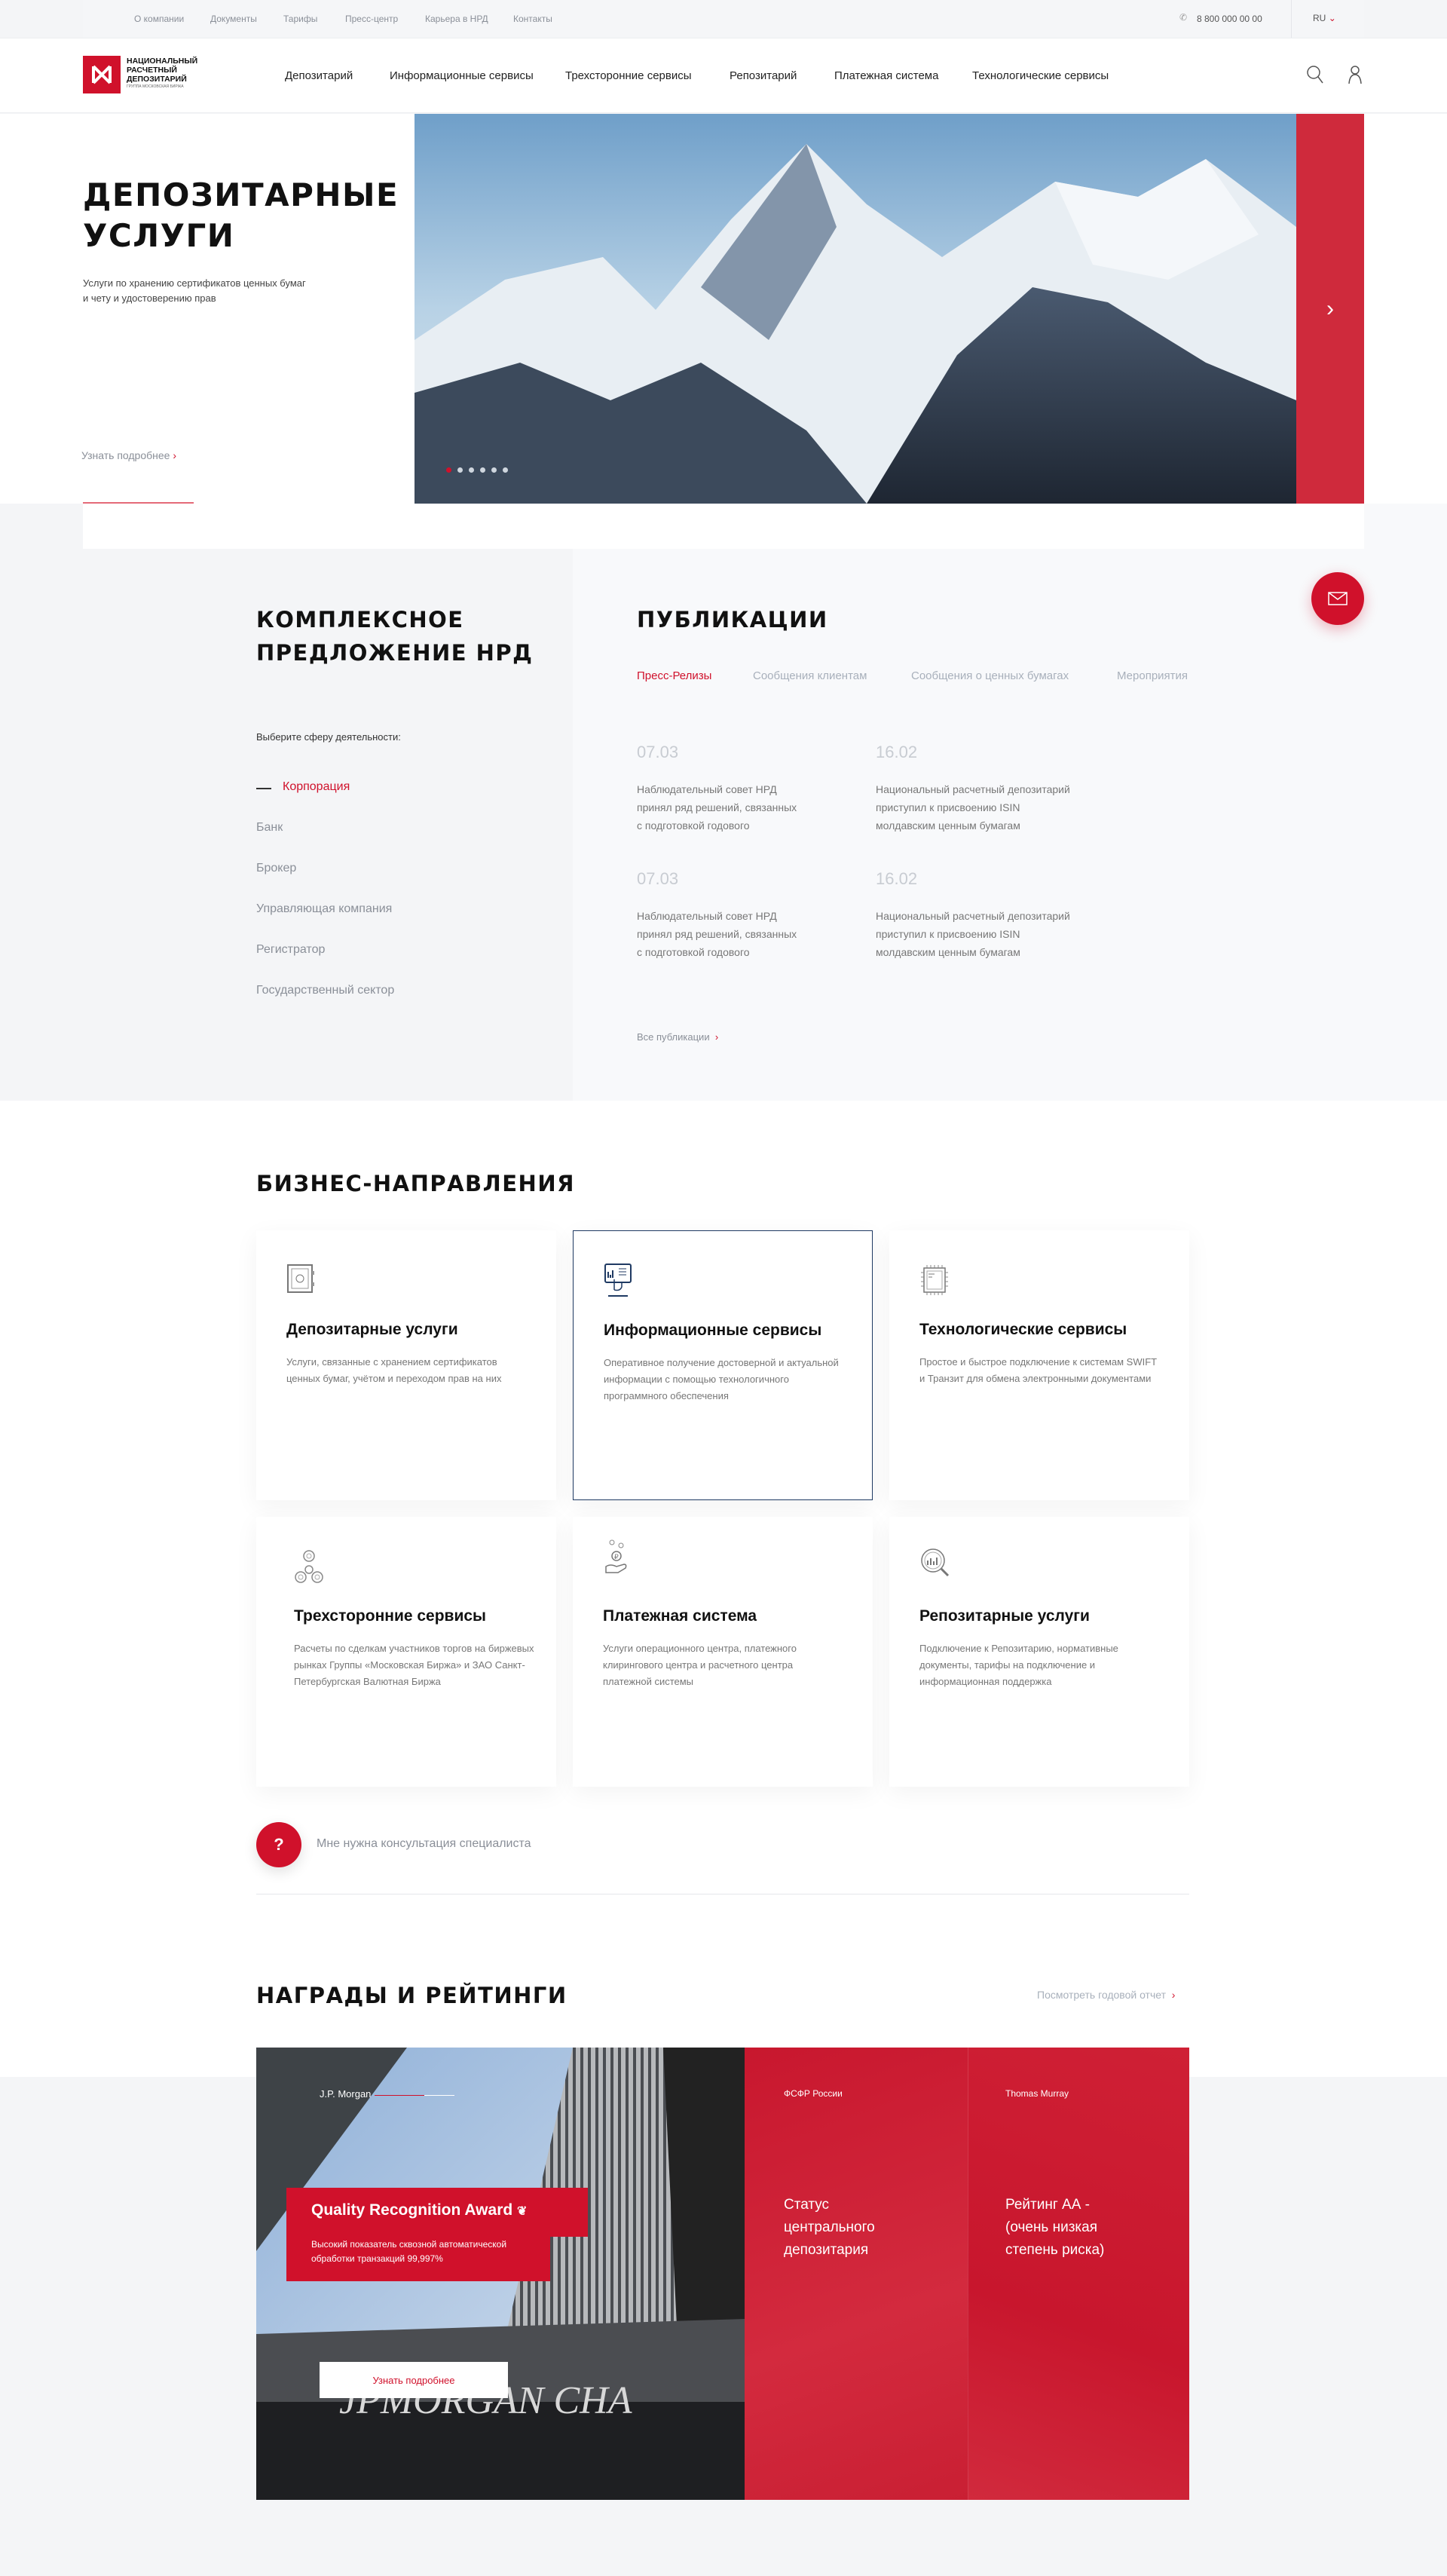 Image resolution: width=1447 pixels, height=2576 pixels. I want to click on question-icon: ?, so click(279, 1844).